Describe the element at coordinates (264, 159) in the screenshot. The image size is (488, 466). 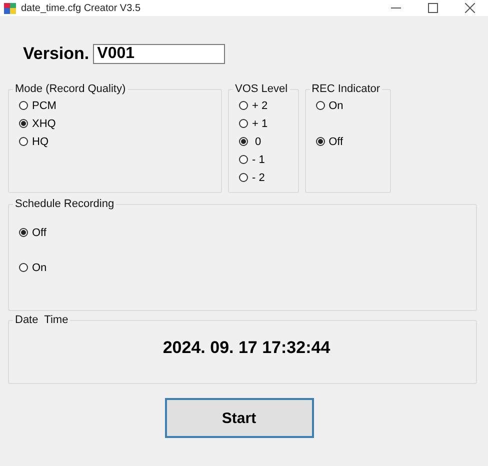
I see `radio-option: - 1` at that location.